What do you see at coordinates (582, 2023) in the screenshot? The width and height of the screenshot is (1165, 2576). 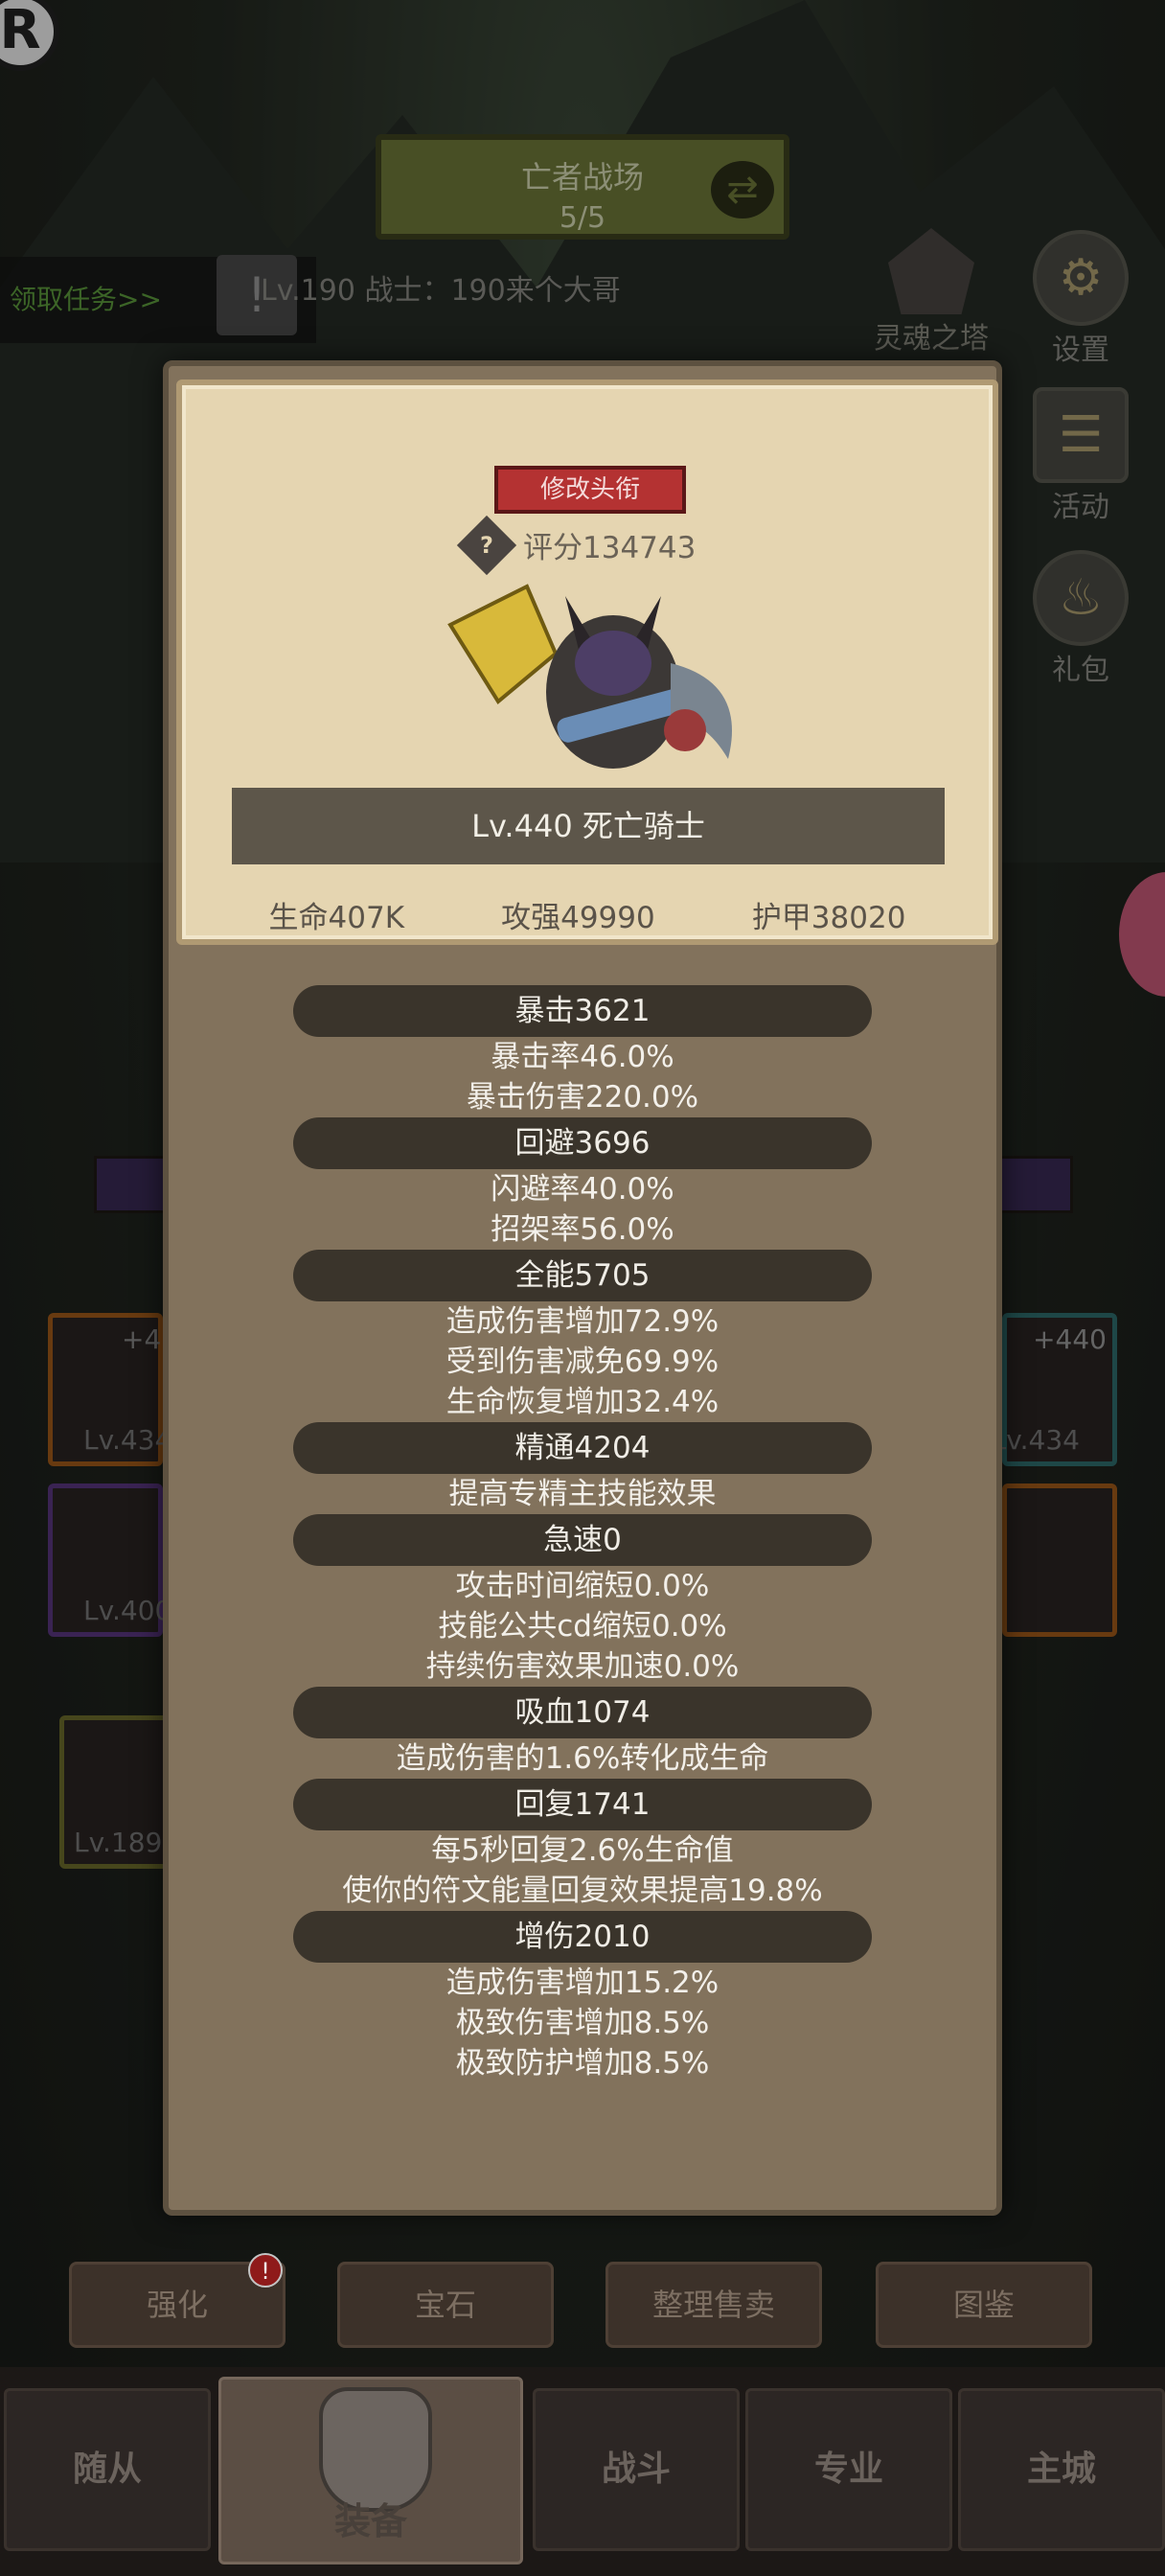 I see `attr-line: 极致伤害增加8.5%` at bounding box center [582, 2023].